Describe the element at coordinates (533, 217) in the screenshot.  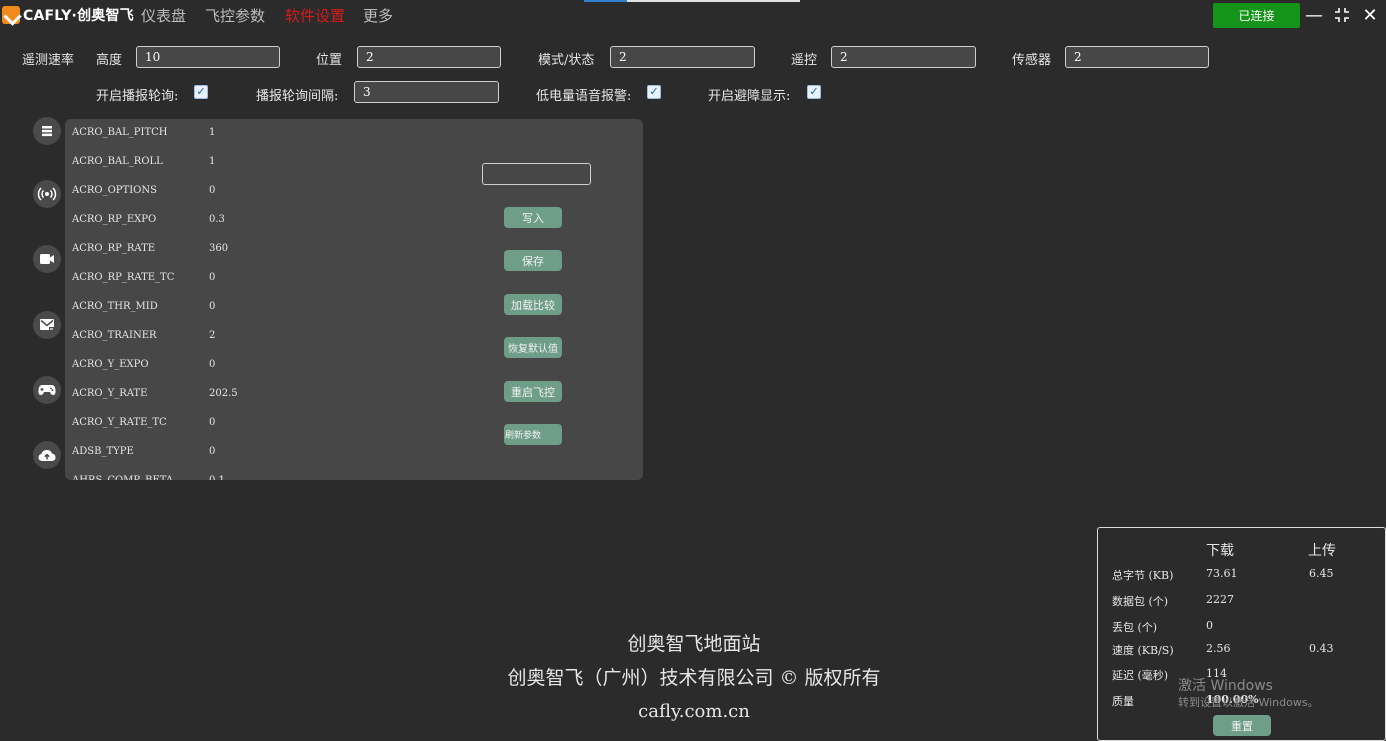
I see `write-button: 写入` at that location.